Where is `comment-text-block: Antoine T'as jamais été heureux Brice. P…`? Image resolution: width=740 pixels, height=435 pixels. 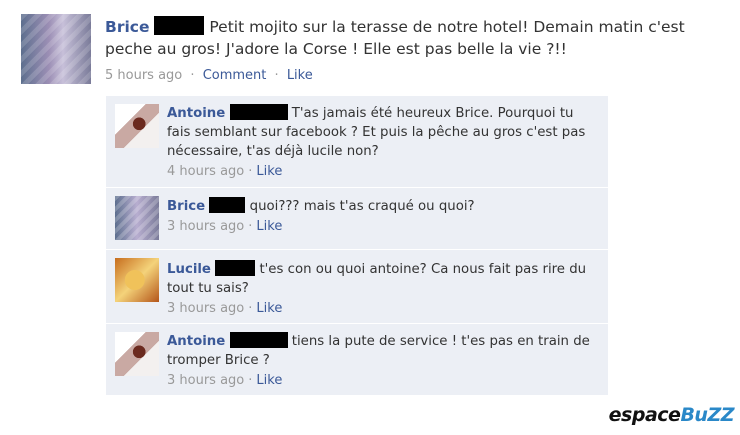
comment-text-block: Antoine T'as jamais été heureux Brice. P… is located at coordinates (382, 132).